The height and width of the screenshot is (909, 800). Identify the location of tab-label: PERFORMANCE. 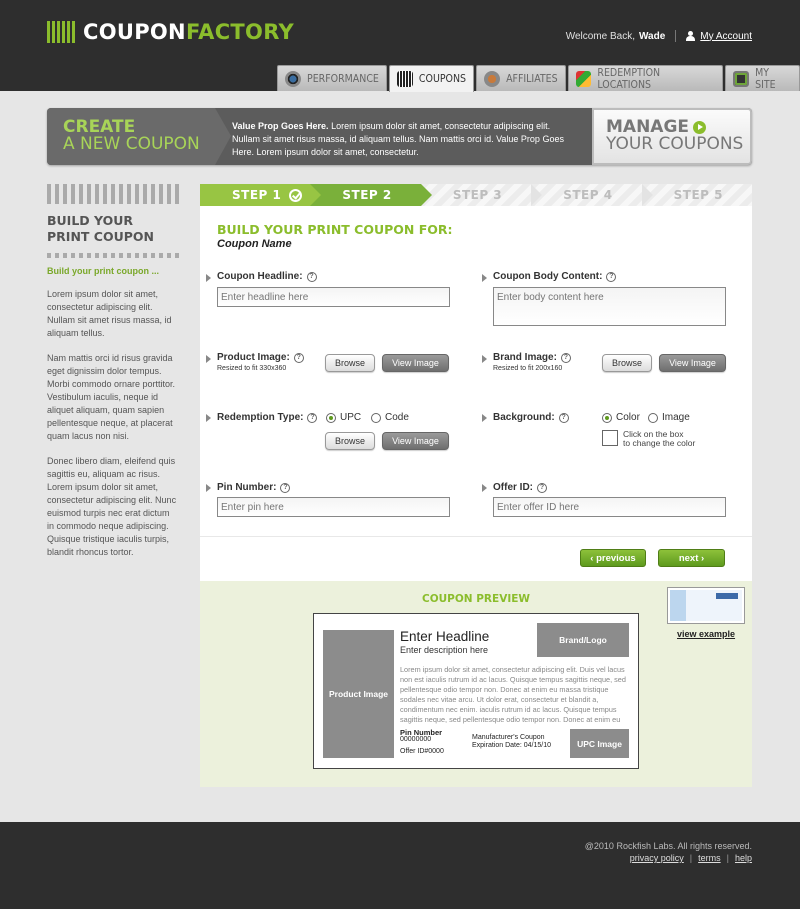
(343, 78).